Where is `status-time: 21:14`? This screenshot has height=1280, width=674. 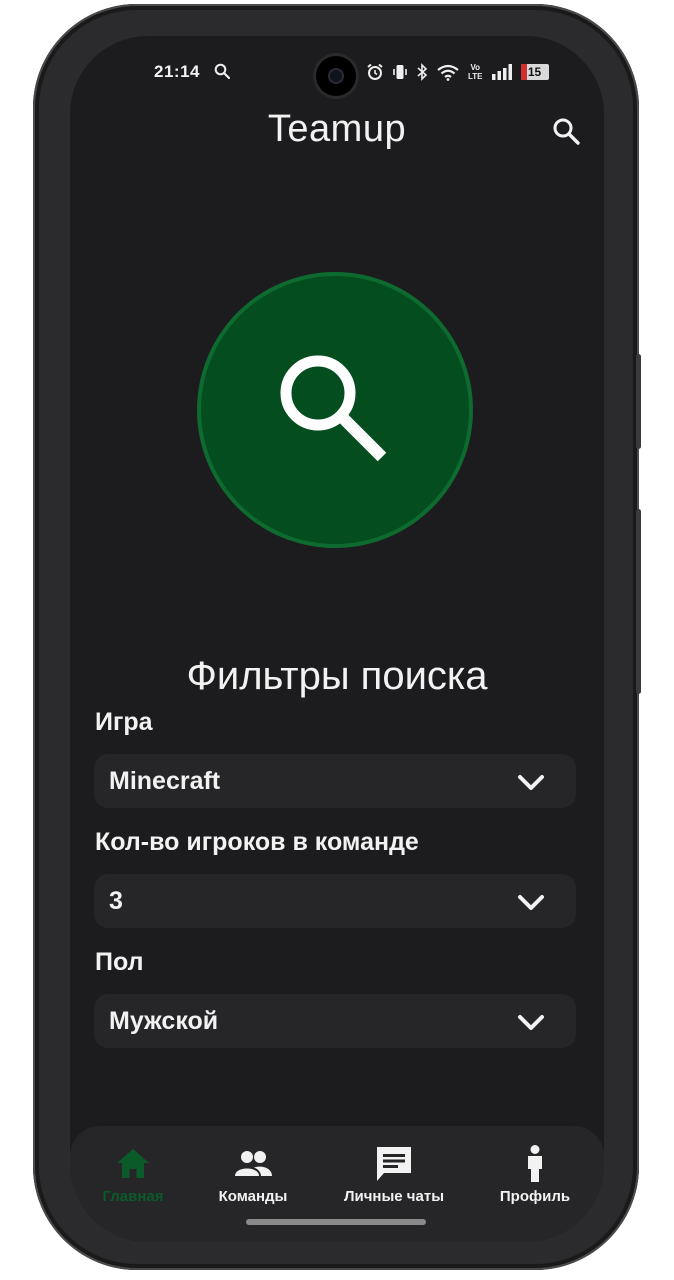
status-time: 21:14 is located at coordinates (177, 71).